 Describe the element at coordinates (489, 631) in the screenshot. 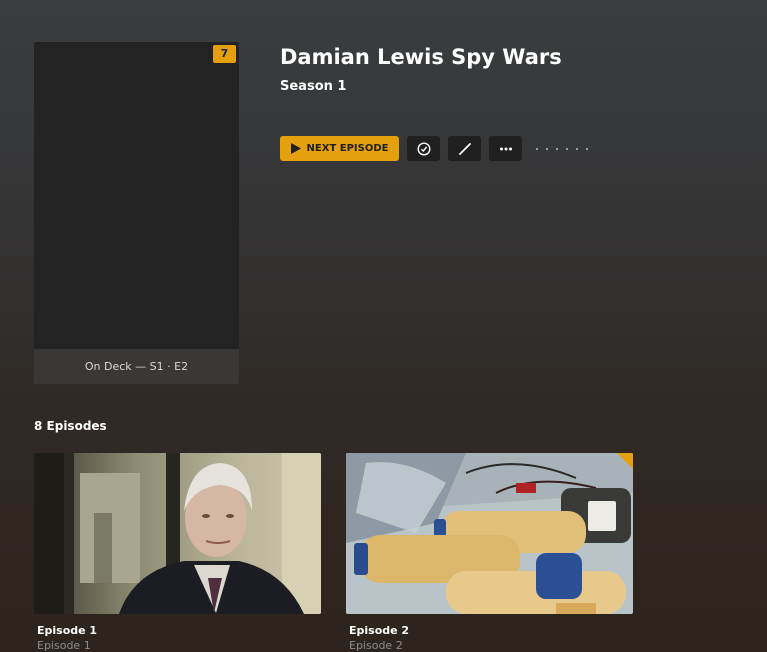

I see `episode-2-title: Episode 2` at that location.